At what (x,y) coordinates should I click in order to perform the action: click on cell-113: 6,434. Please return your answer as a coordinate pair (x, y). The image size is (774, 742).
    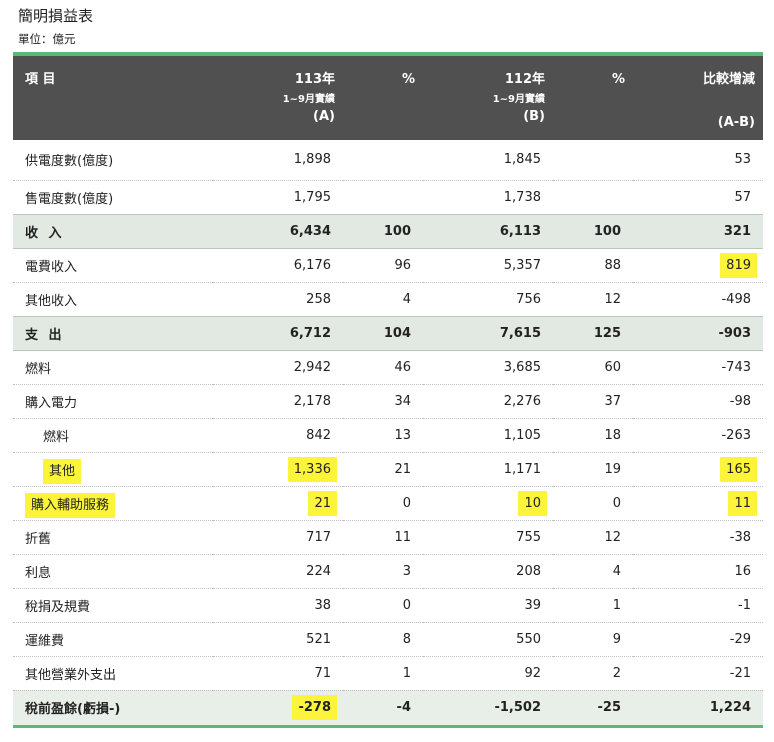
    Looking at the image, I should click on (278, 231).